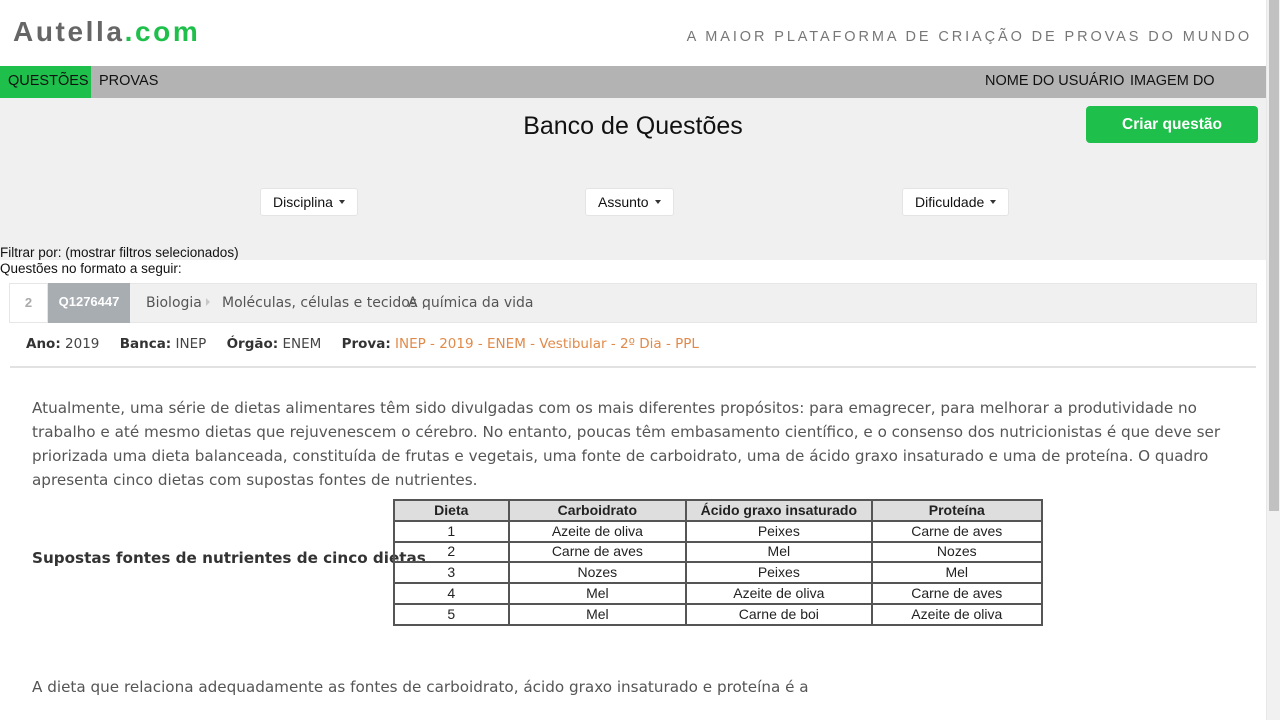  Describe the element at coordinates (779, 614) in the screenshot. I see `table-cell: Carne de boi` at that location.